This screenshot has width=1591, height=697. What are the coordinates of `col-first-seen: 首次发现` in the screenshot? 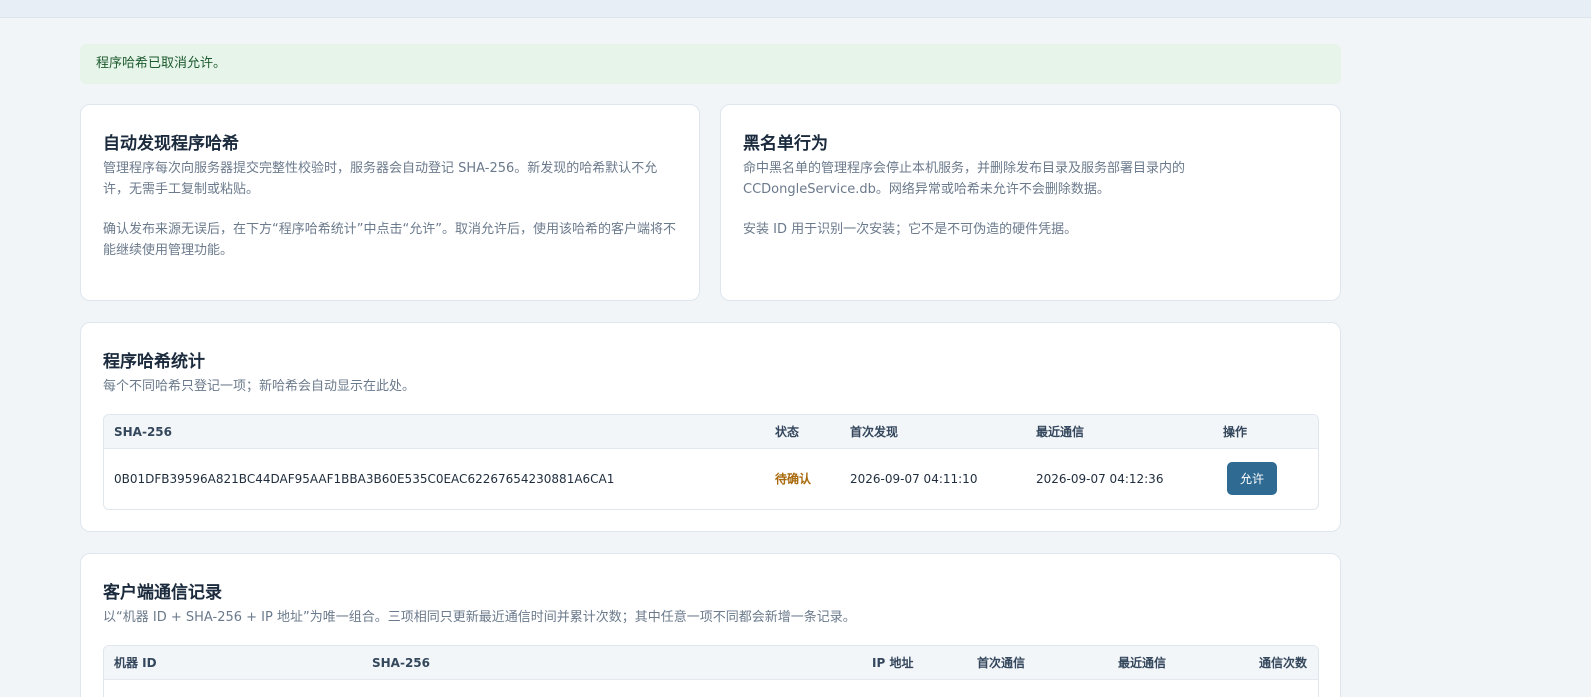 It's located at (874, 432).